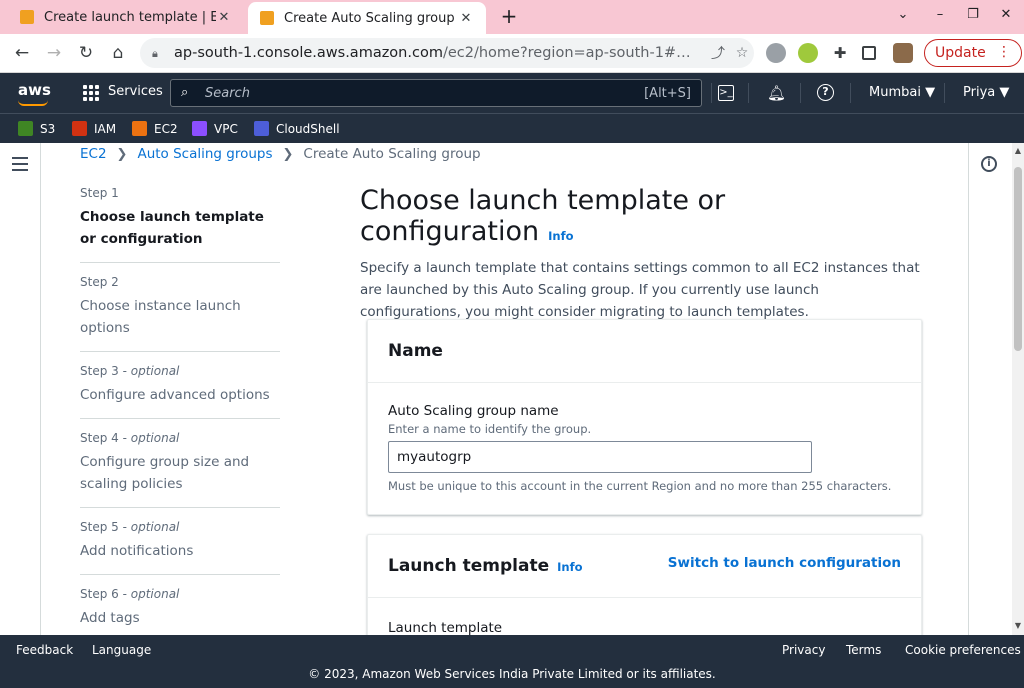 The height and width of the screenshot is (688, 1024). What do you see at coordinates (600, 457) in the screenshot?
I see `asg-name-input` at bounding box center [600, 457].